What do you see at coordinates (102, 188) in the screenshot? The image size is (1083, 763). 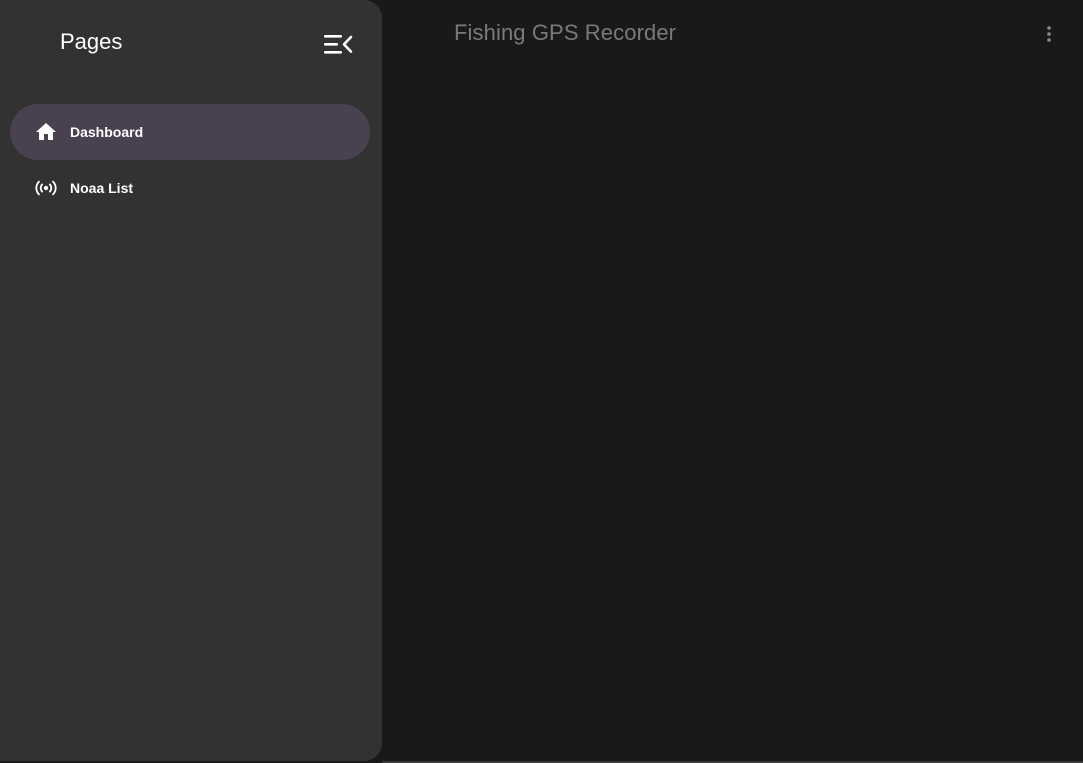 I see `nav-item-label: Noaa List` at bounding box center [102, 188].